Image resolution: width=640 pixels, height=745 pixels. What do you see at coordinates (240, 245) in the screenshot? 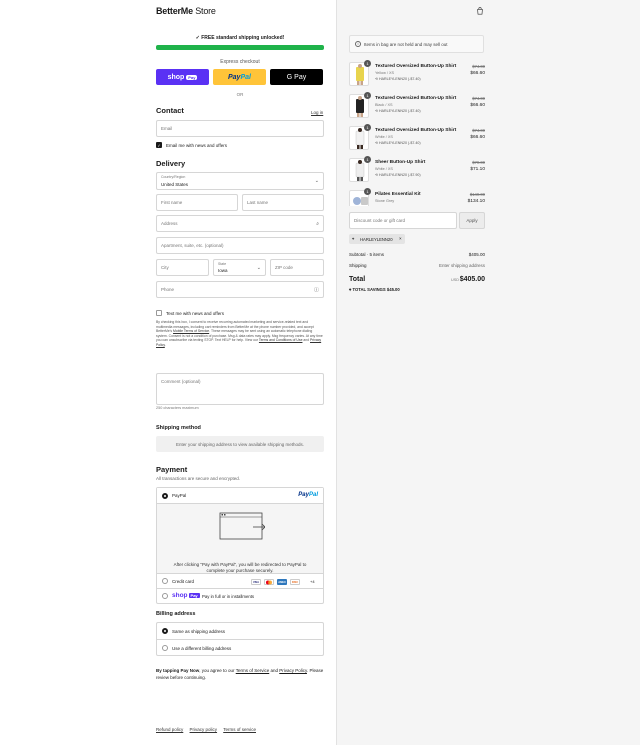
I see `apartment-field: Apartment, suite, etc. (optional)` at bounding box center [240, 245].